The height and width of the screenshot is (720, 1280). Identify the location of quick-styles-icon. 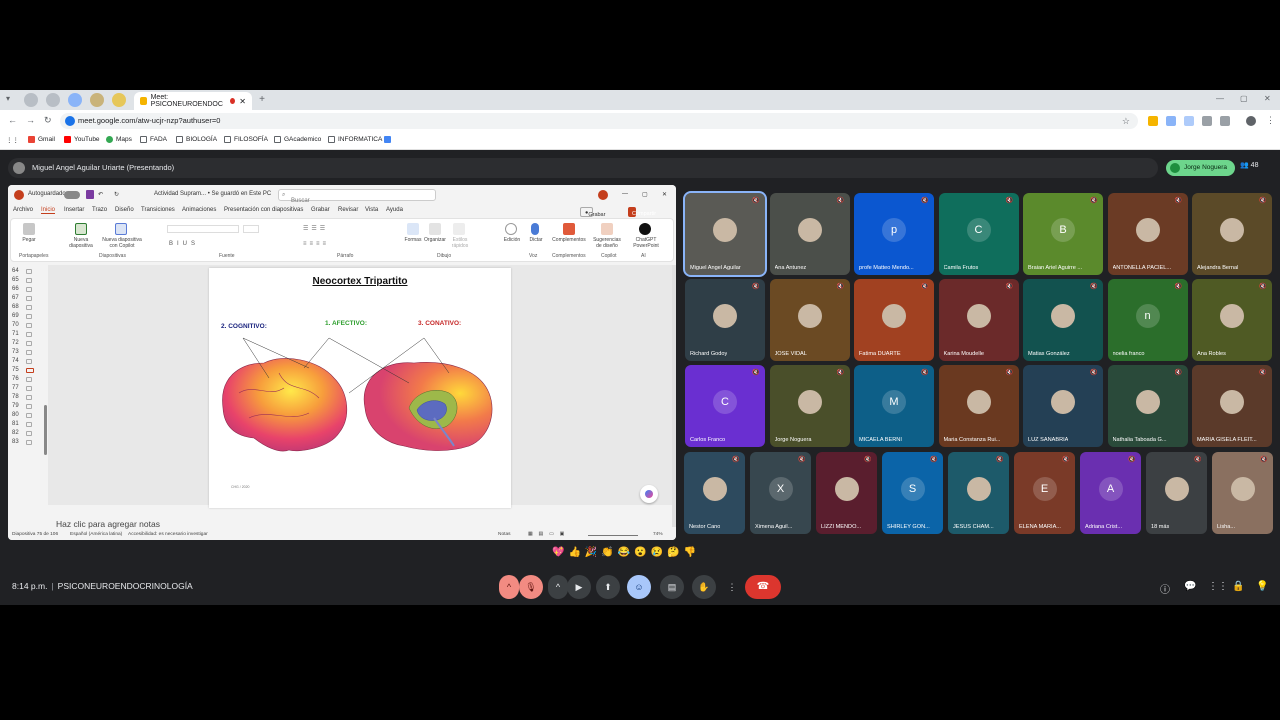
(459, 229).